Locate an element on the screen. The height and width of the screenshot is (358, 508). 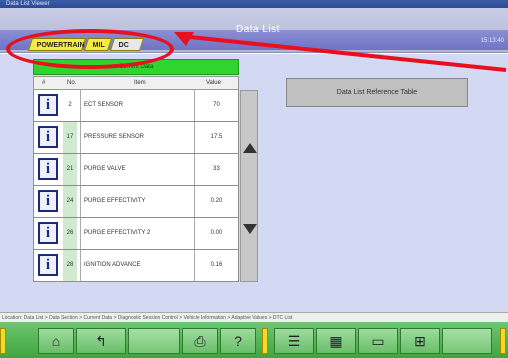
row-item-name: ECT SENSOR is located at coordinates (135, 105).